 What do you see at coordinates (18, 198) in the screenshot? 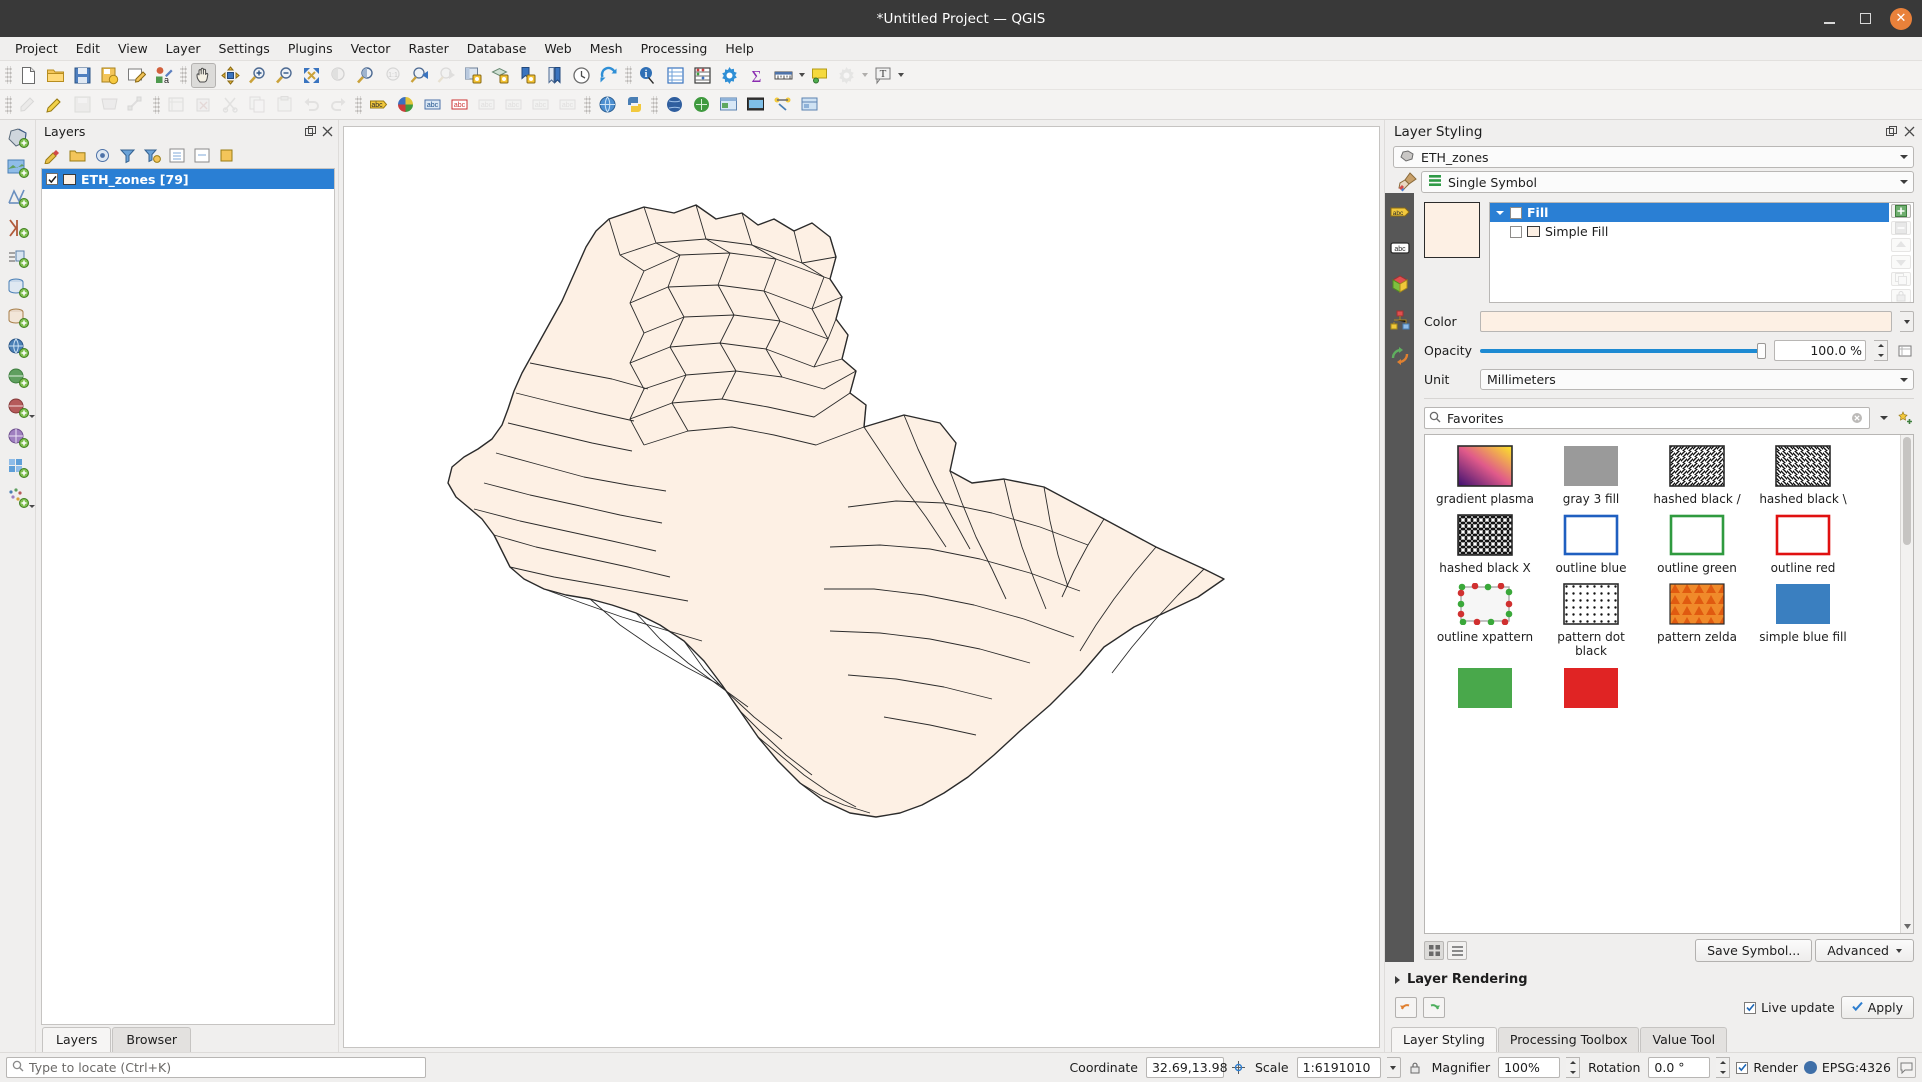
I see `add-mesh-layer-icon` at bounding box center [18, 198].